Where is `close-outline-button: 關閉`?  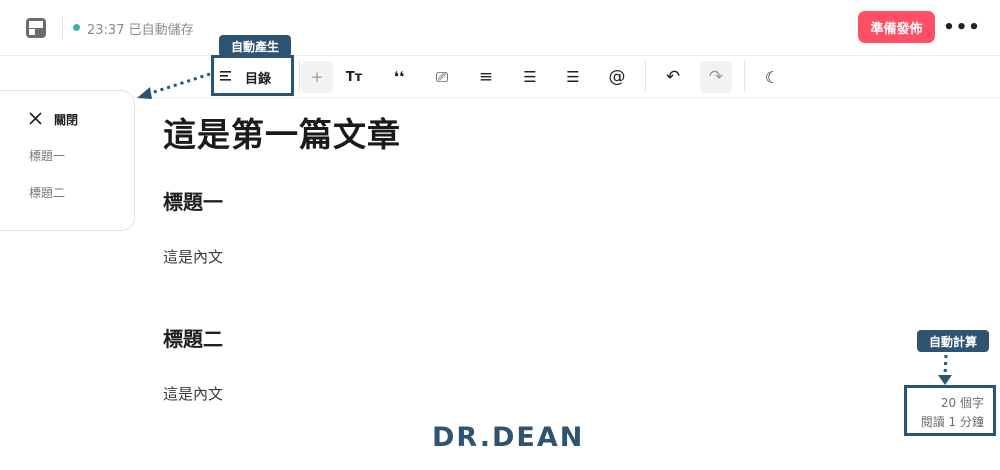
close-outline-button: 關閉 is located at coordinates (66, 119).